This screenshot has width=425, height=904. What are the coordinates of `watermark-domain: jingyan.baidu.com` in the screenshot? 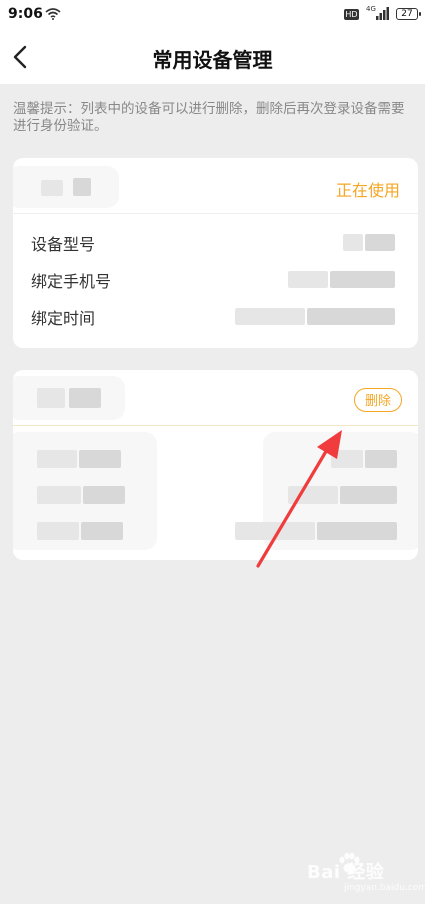 It's located at (384, 888).